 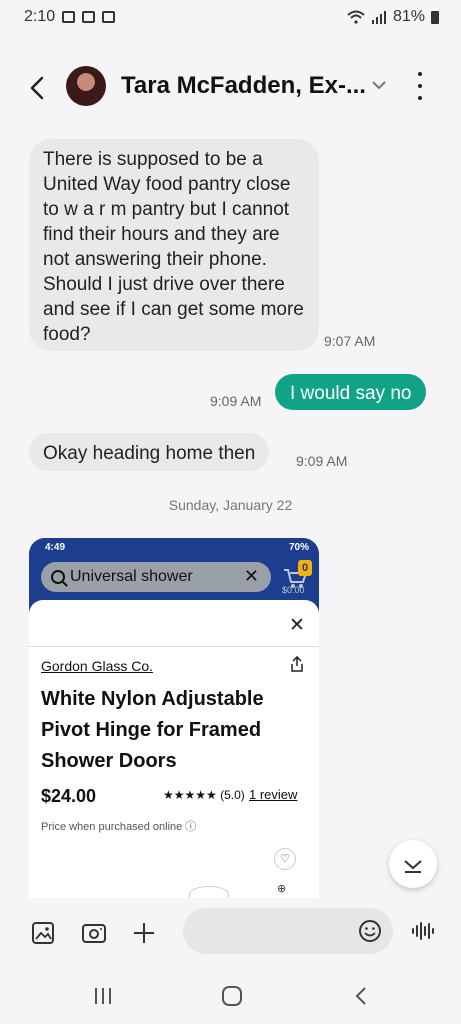 I want to click on camera-icon, so click(x=94, y=933).